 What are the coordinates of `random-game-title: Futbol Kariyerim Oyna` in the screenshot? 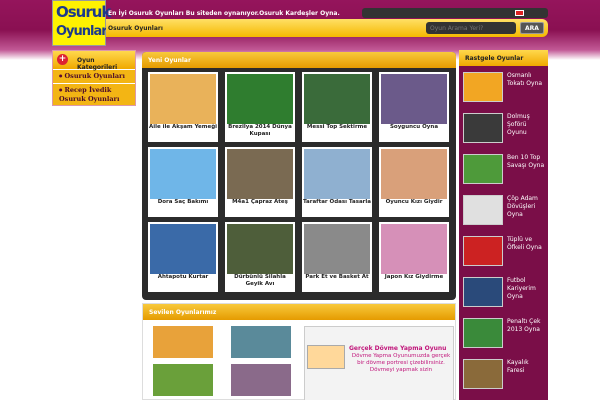 It's located at (527, 289).